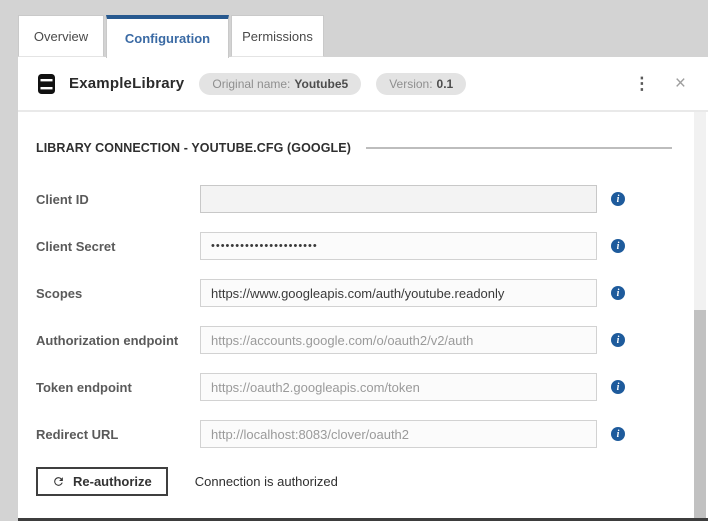 This screenshot has height=521, width=708. What do you see at coordinates (398, 246) in the screenshot?
I see `client-secret-input` at bounding box center [398, 246].